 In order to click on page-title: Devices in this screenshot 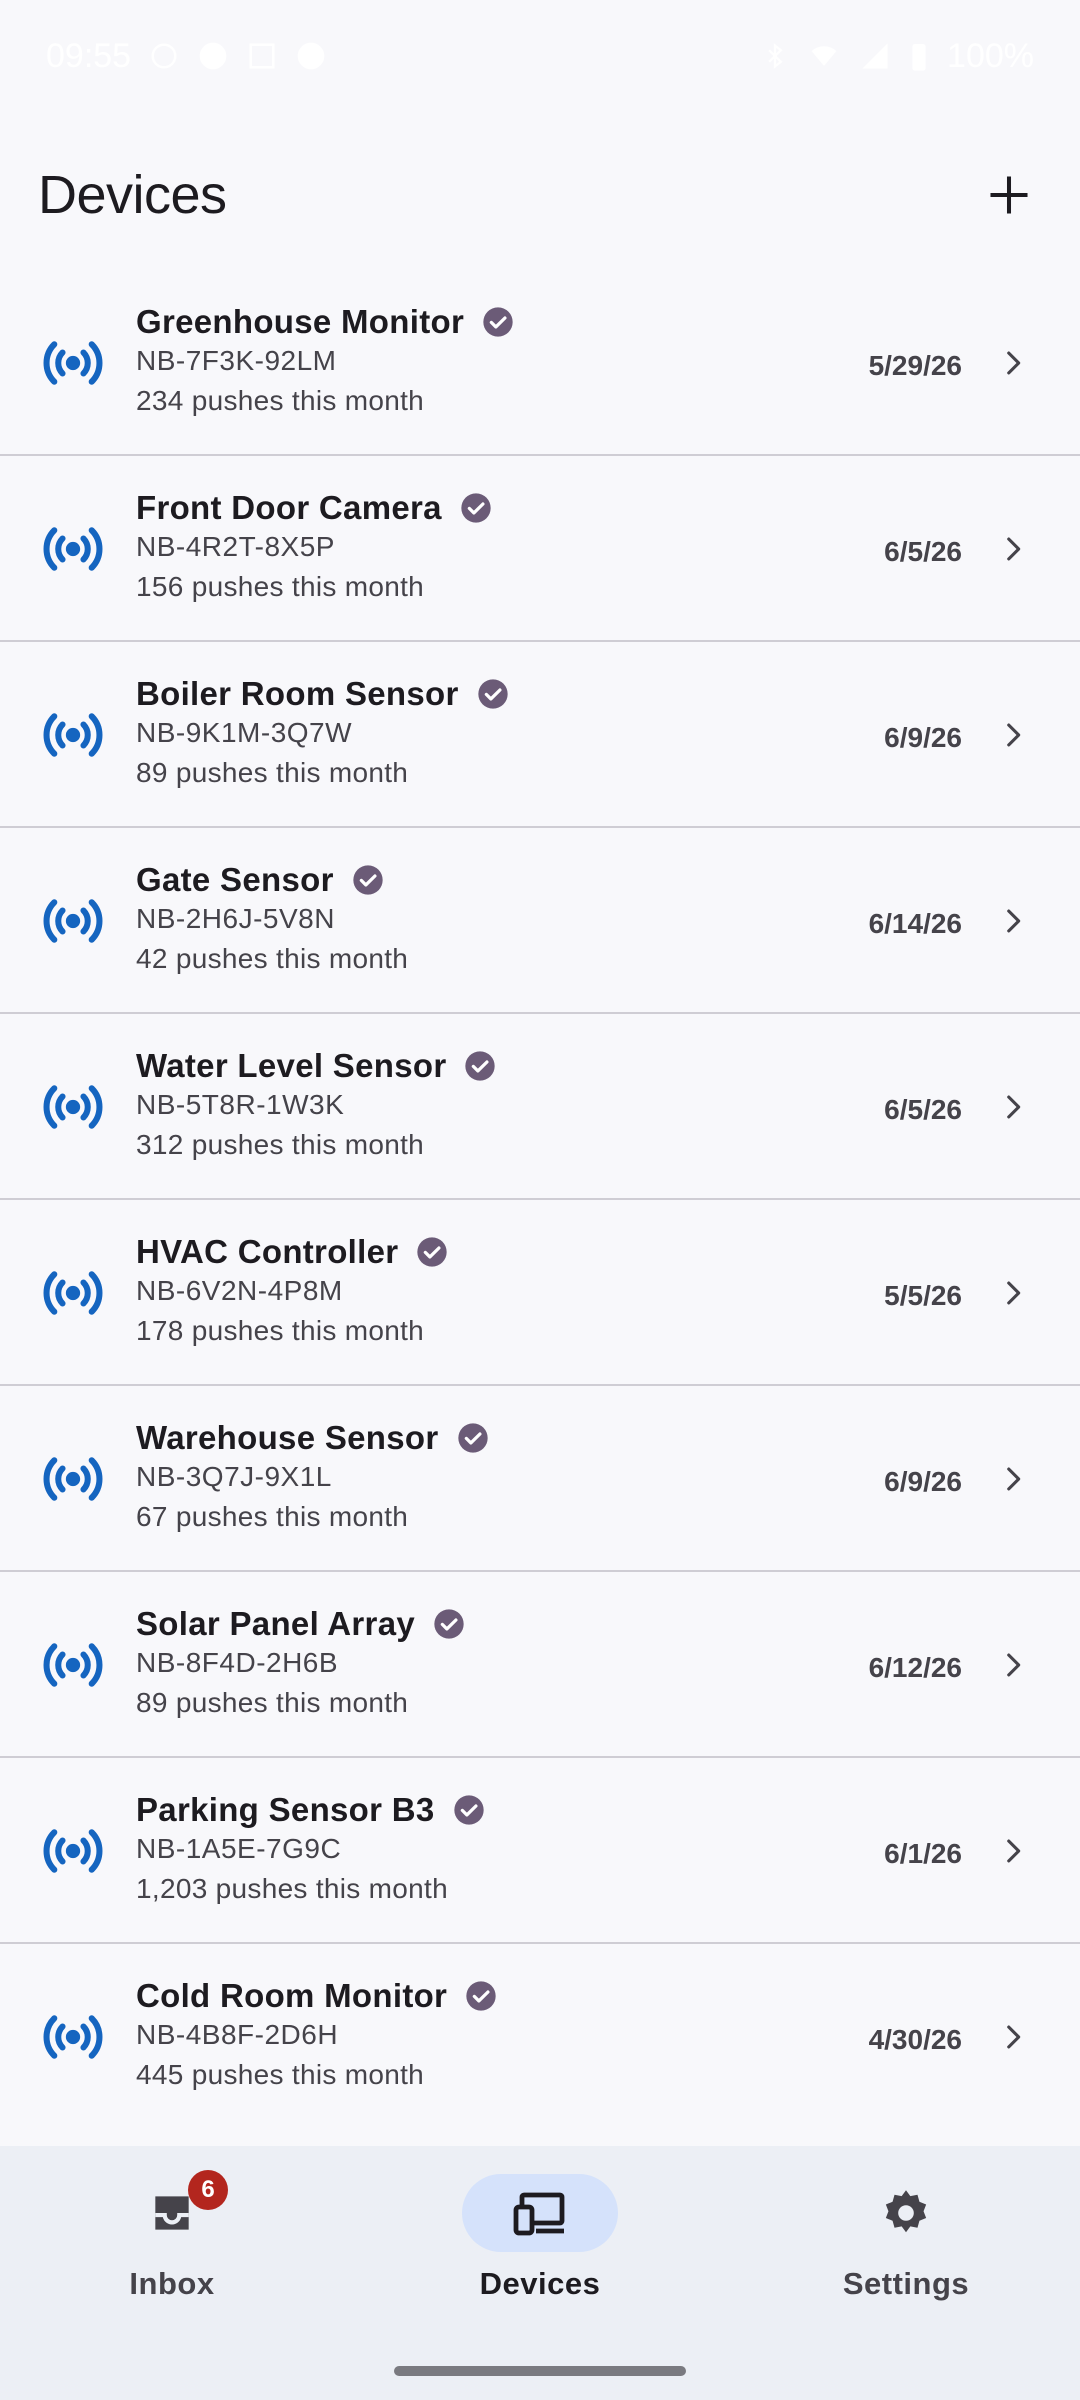, I will do `click(132, 195)`.